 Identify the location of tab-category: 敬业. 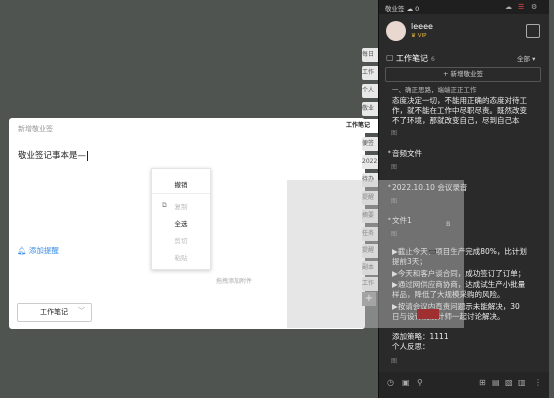
(370, 109).